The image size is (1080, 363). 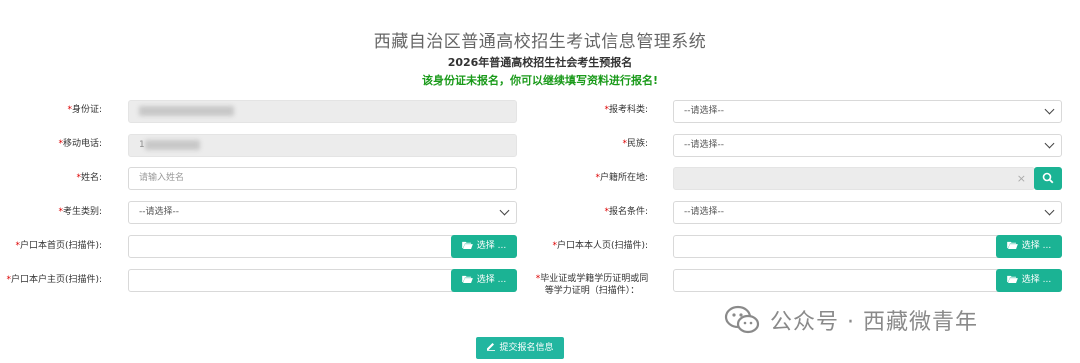 What do you see at coordinates (84, 110) in the screenshot?
I see `id-card-label: *身份证:` at bounding box center [84, 110].